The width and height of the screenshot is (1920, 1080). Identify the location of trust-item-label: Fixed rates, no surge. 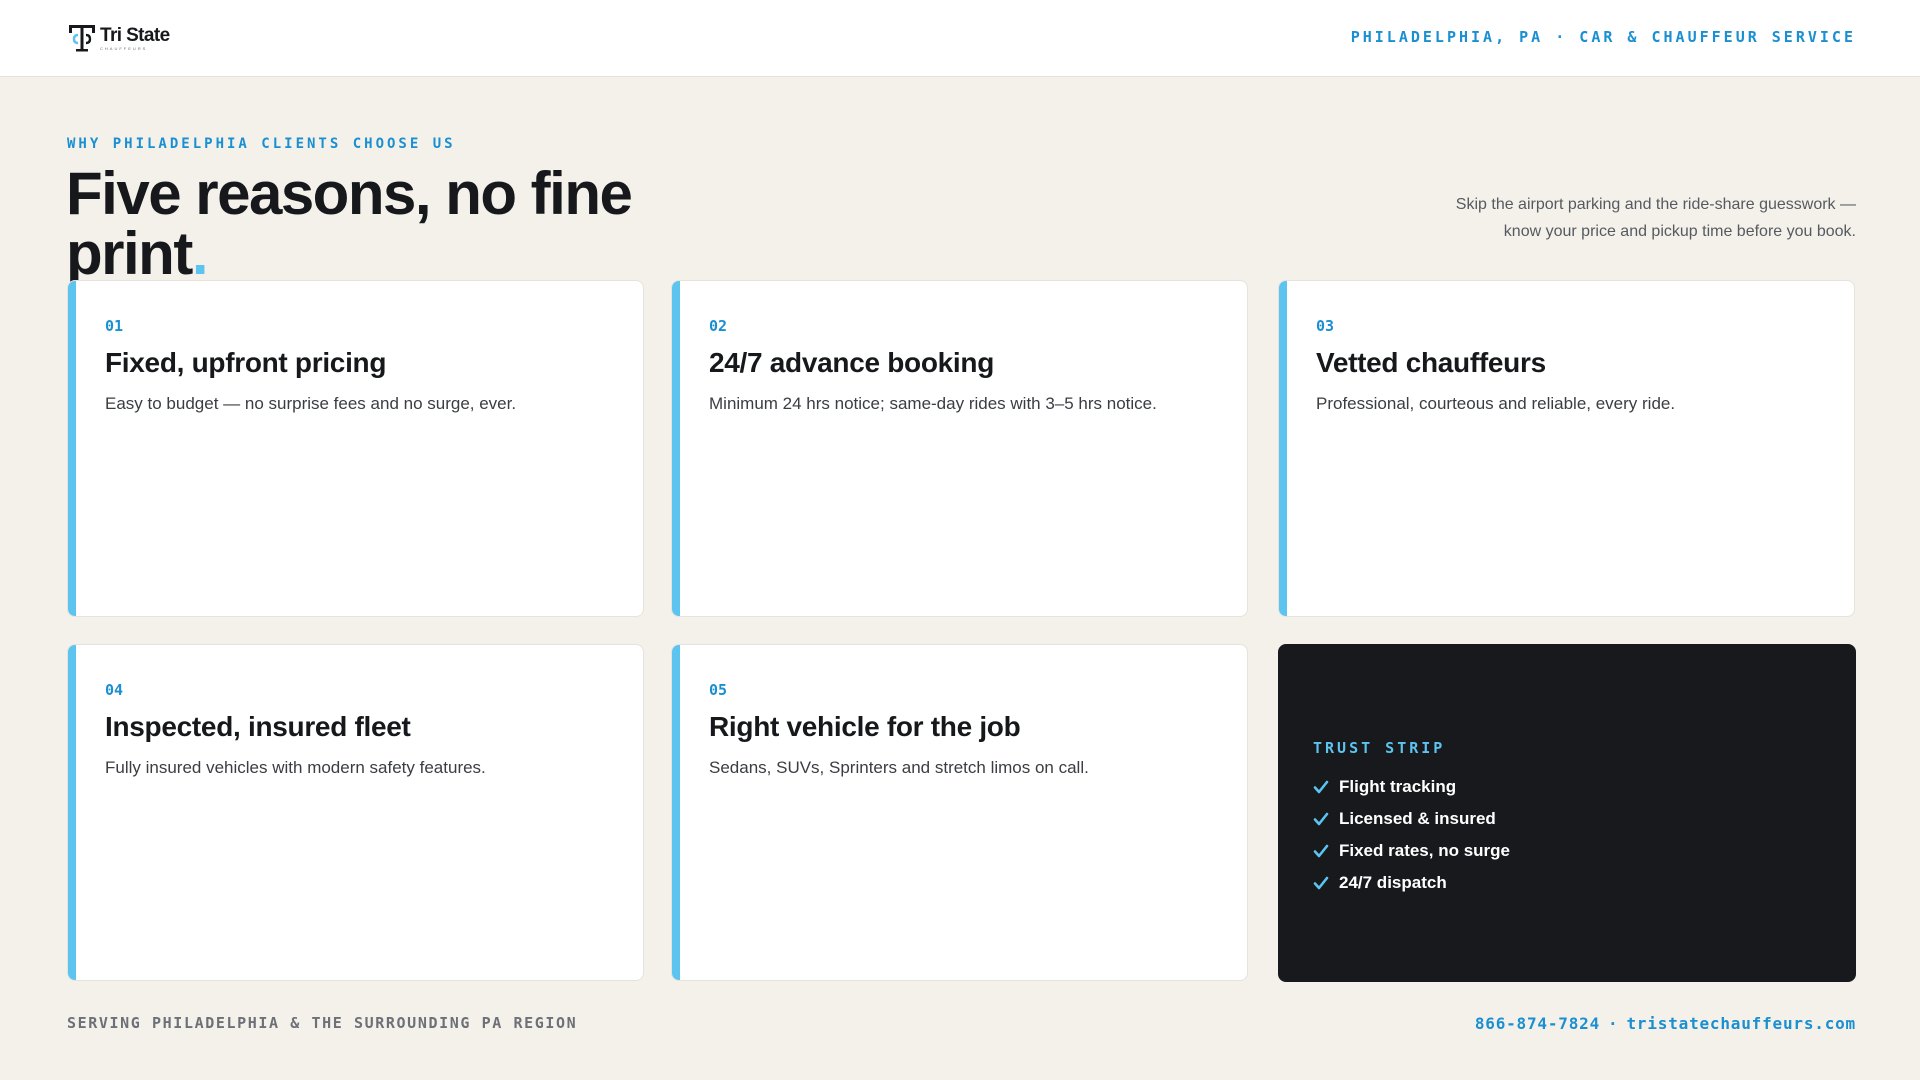
(1424, 850).